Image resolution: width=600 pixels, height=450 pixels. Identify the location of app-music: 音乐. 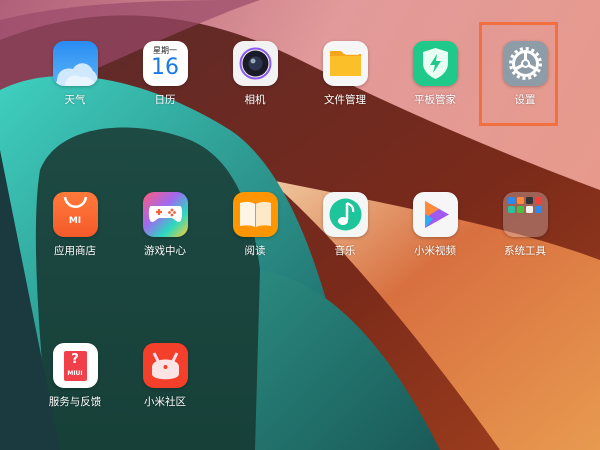
(345, 225).